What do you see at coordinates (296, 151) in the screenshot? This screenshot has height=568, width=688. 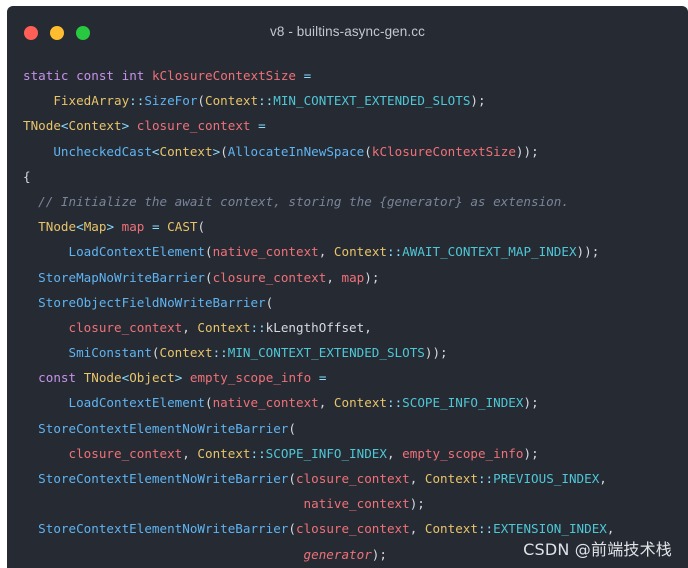 I see `function-token: AllocateInNewSpace` at bounding box center [296, 151].